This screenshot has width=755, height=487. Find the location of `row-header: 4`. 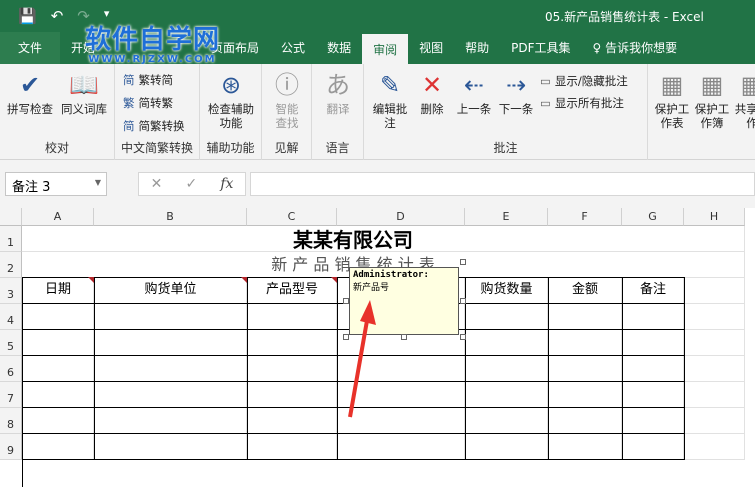

row-header: 4 is located at coordinates (11, 317).